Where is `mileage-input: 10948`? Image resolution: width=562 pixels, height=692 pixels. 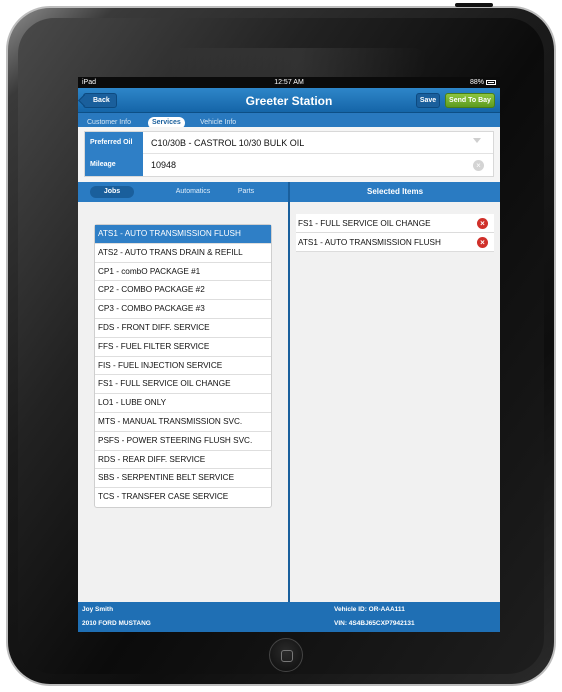 mileage-input: 10948 is located at coordinates (163, 165).